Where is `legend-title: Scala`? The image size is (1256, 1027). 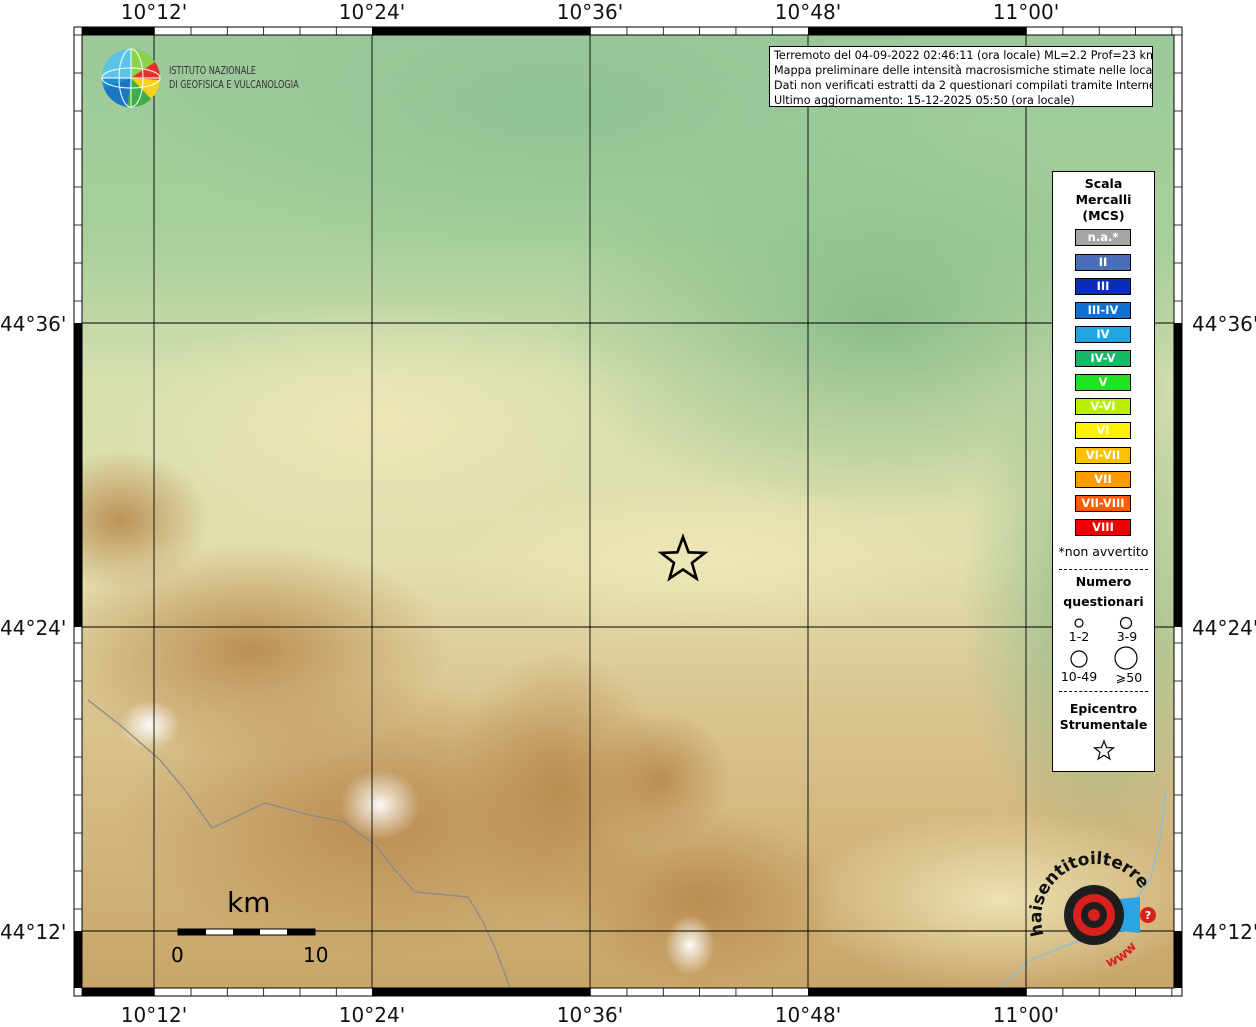 legend-title: Scala is located at coordinates (1103, 183).